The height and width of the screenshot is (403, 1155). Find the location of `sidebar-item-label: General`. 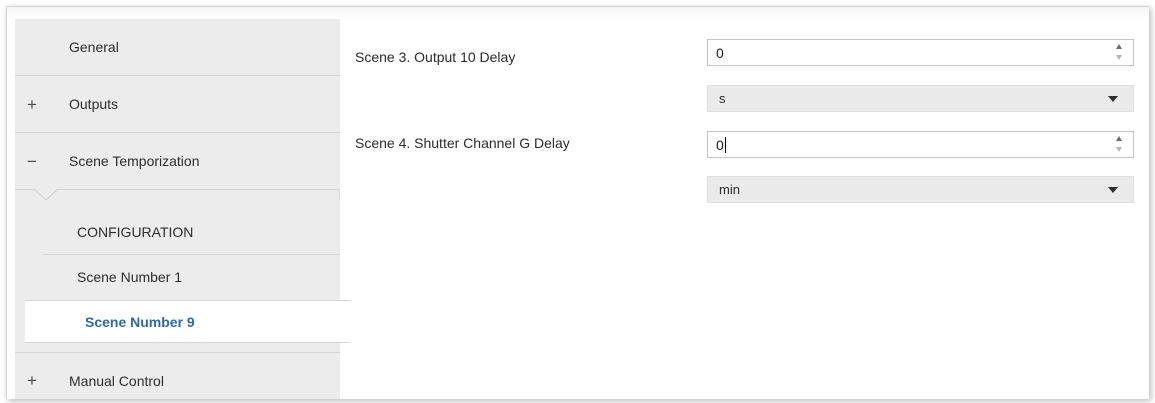

sidebar-item-label: General is located at coordinates (94, 47).